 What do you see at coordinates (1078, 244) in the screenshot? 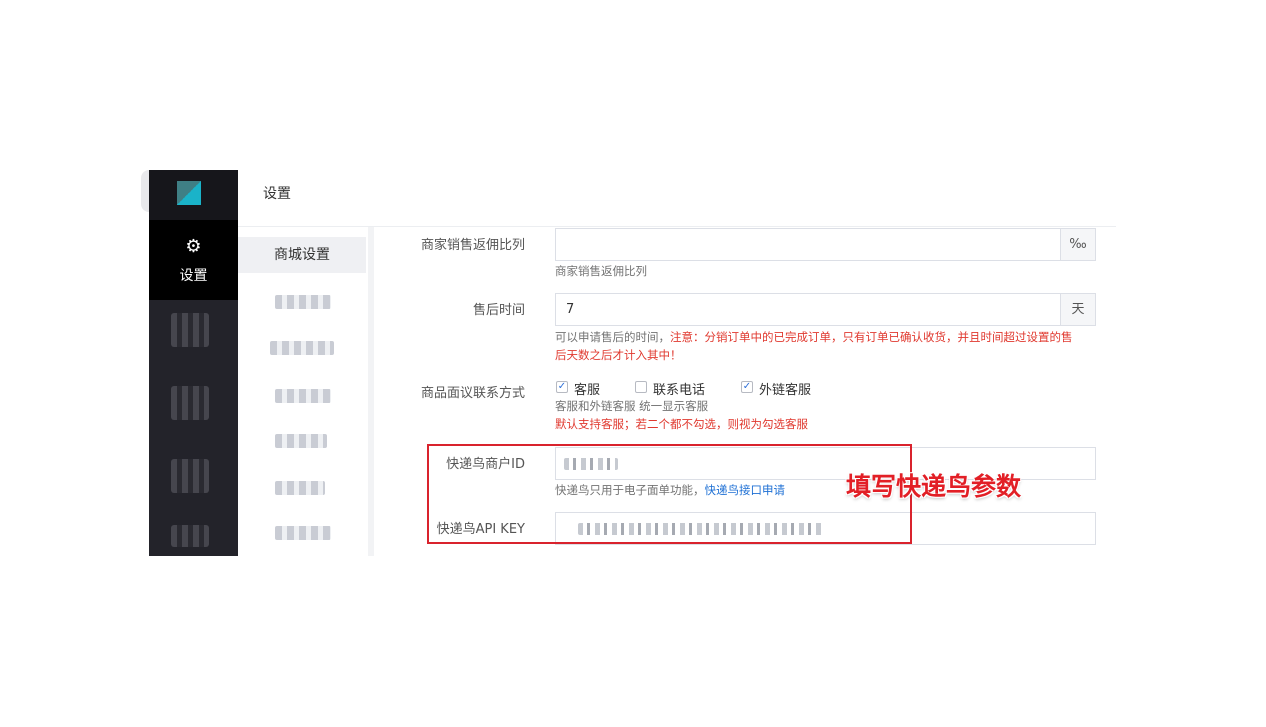
I see `commission-unit: ‰` at bounding box center [1078, 244].